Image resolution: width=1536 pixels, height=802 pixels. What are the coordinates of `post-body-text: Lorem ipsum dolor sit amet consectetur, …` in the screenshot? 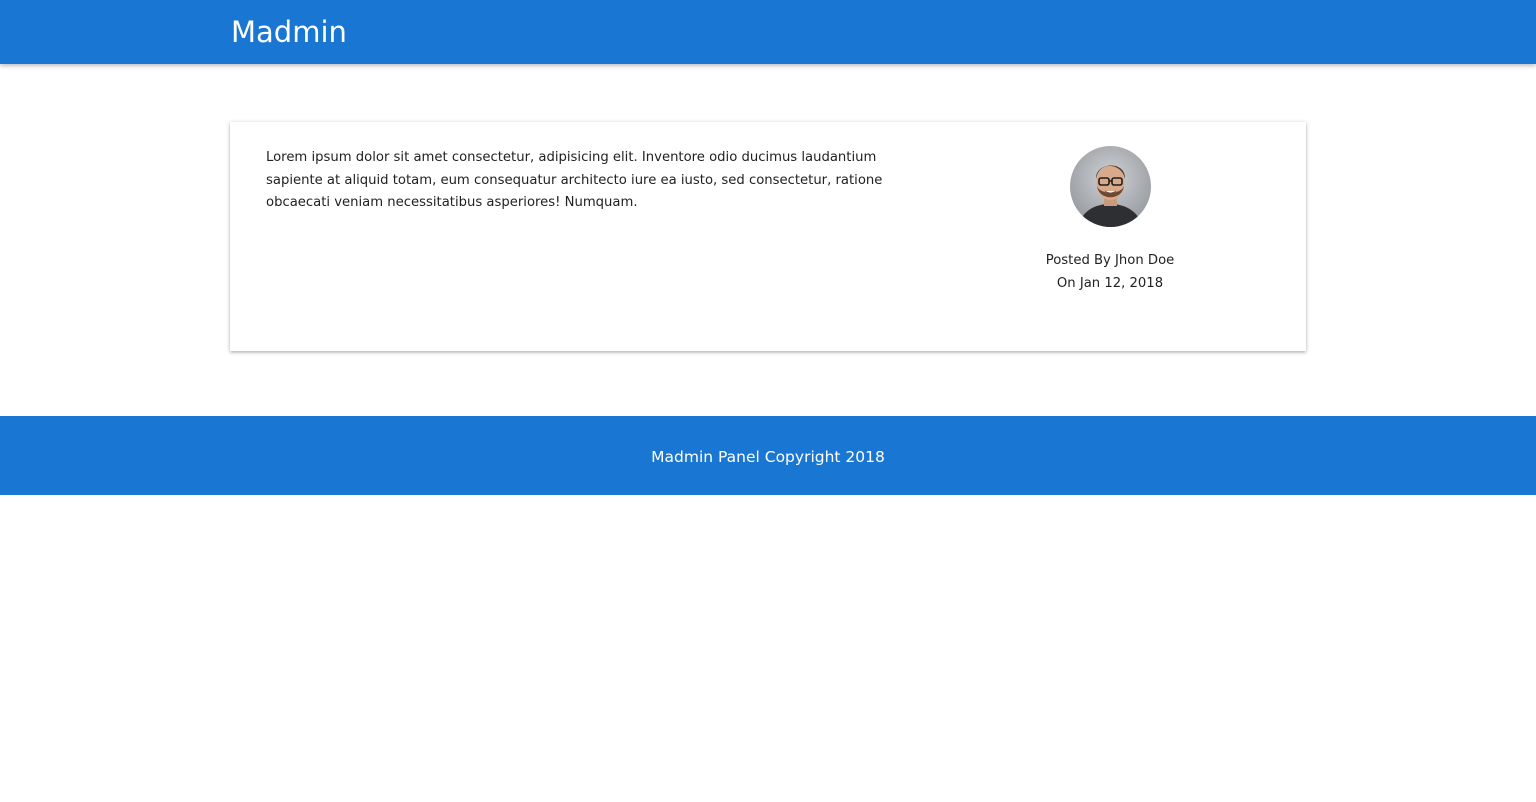 It's located at (574, 180).